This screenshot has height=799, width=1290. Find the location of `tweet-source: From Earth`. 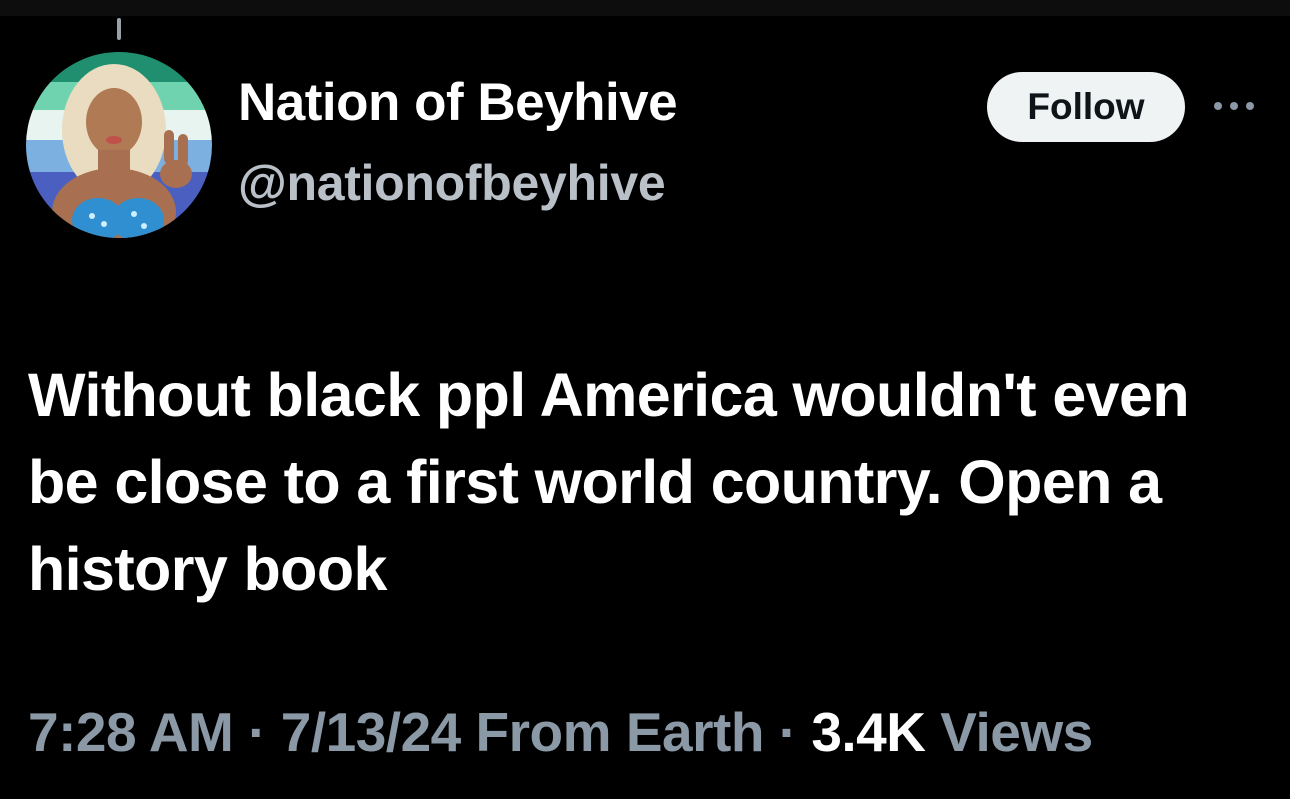

tweet-source: From Earth is located at coordinates (612, 732).